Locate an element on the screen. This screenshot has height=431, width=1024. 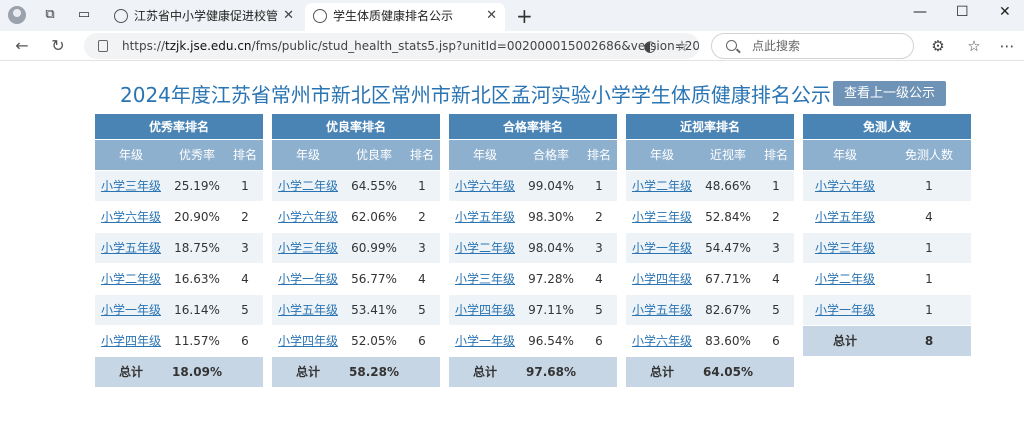
rate-cell: 16.63% is located at coordinates (197, 279).